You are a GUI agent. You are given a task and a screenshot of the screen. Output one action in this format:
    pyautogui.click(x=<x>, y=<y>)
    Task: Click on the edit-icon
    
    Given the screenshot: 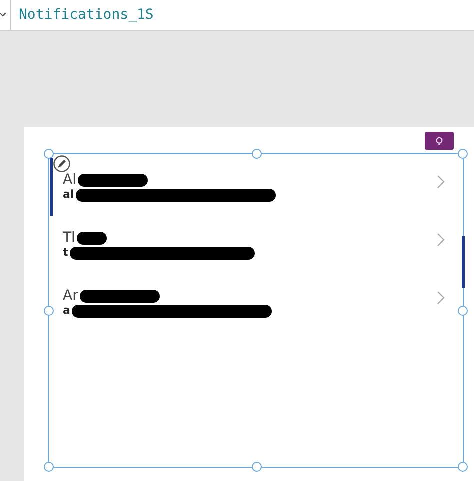 What is the action you would take?
    pyautogui.click(x=62, y=164)
    